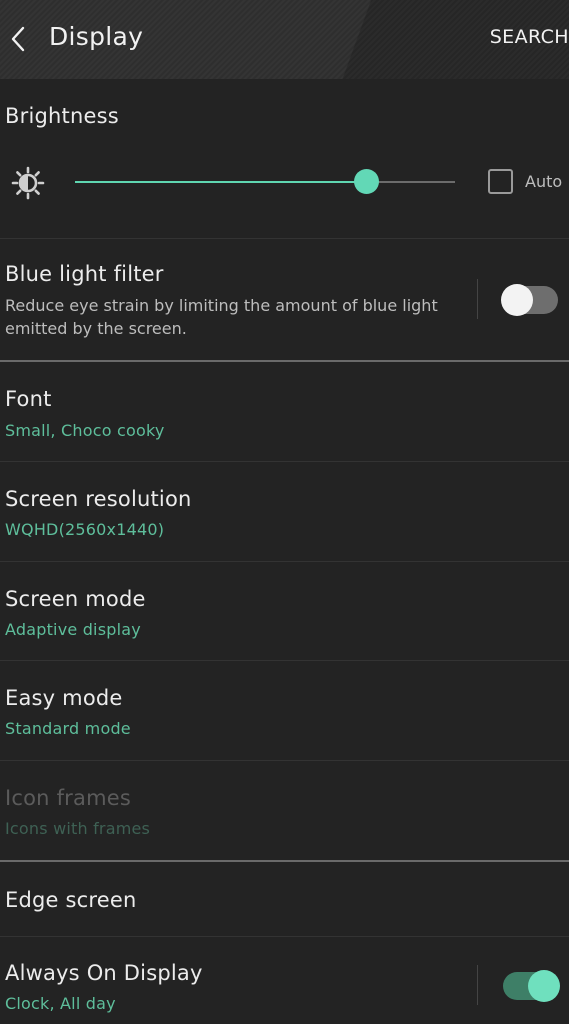 The width and height of the screenshot is (569, 1024). I want to click on search-button: SEARCH, so click(529, 37).